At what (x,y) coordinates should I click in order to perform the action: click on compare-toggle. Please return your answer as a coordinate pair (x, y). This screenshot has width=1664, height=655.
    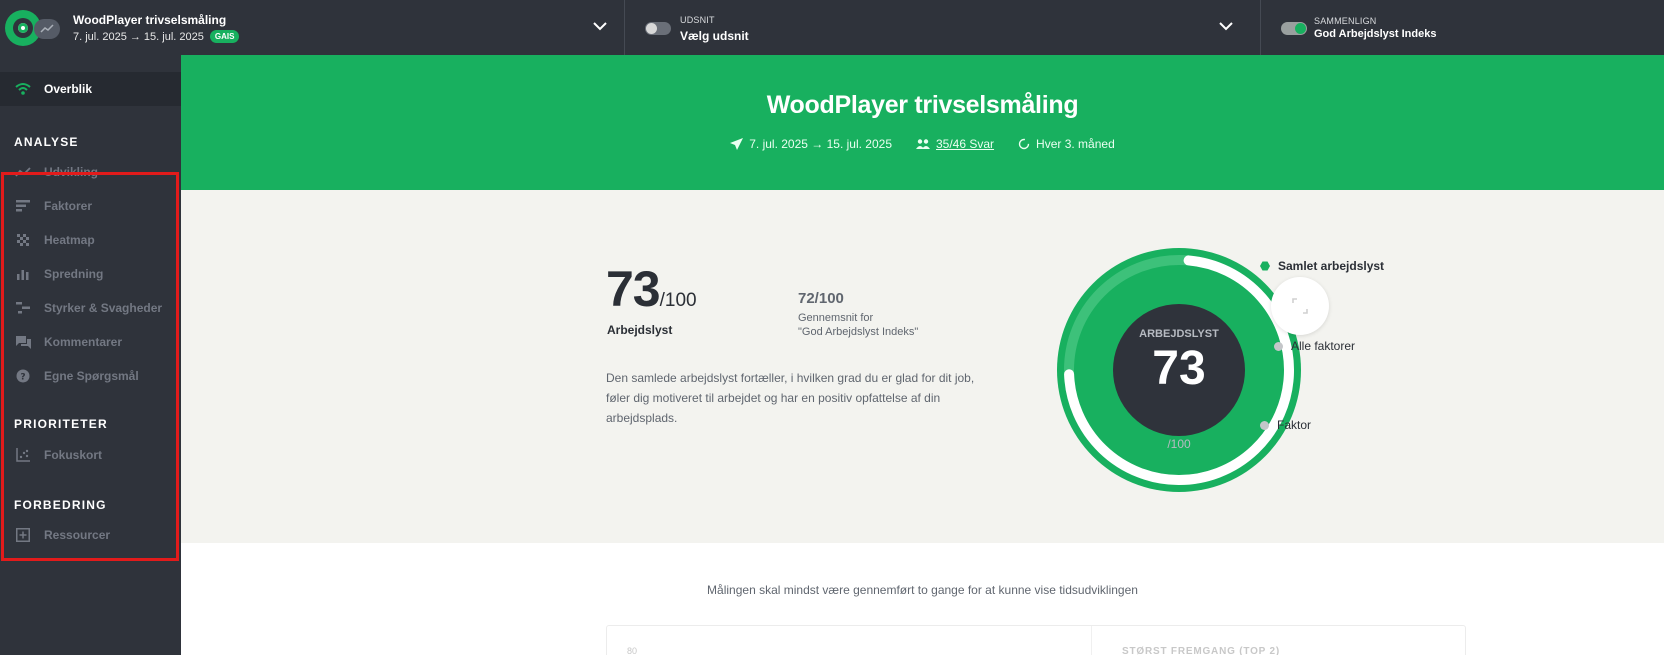
    Looking at the image, I should click on (1294, 28).